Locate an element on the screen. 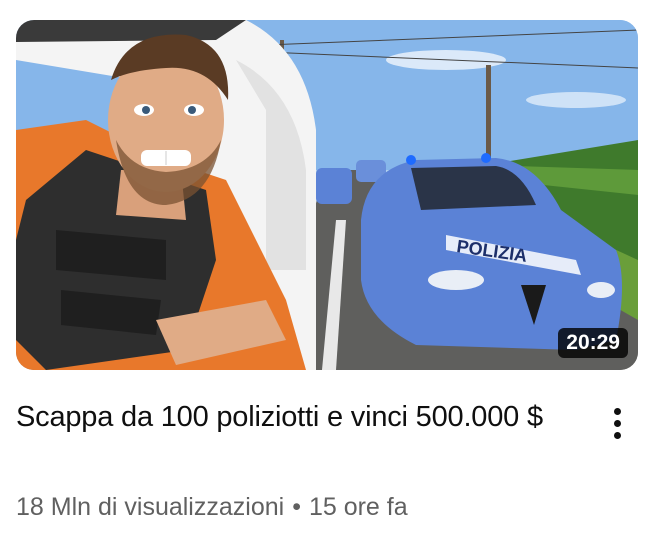 The width and height of the screenshot is (658, 540). video-metadata: 18 Mln di visualizzazioni • 15 ore fa is located at coordinates (212, 507).